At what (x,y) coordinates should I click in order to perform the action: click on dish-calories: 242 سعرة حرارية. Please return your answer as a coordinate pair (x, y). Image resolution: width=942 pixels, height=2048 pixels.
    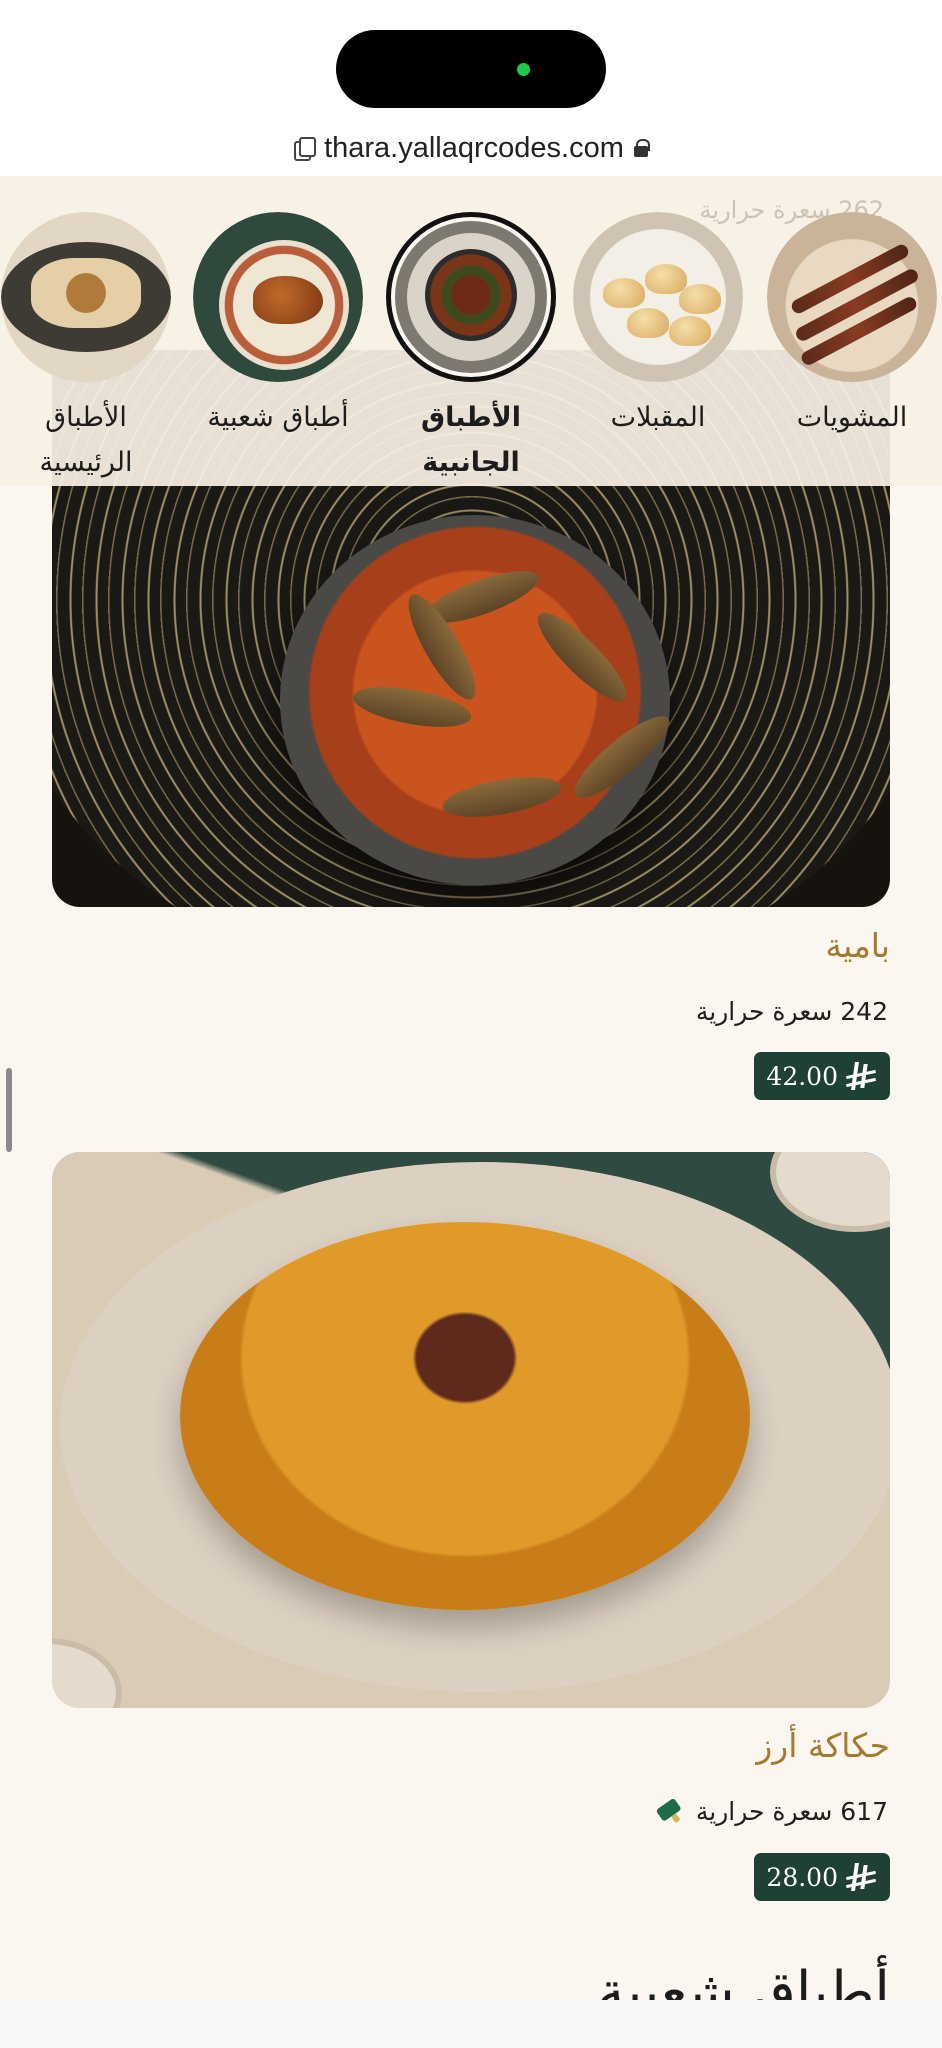
    Looking at the image, I should click on (792, 1011).